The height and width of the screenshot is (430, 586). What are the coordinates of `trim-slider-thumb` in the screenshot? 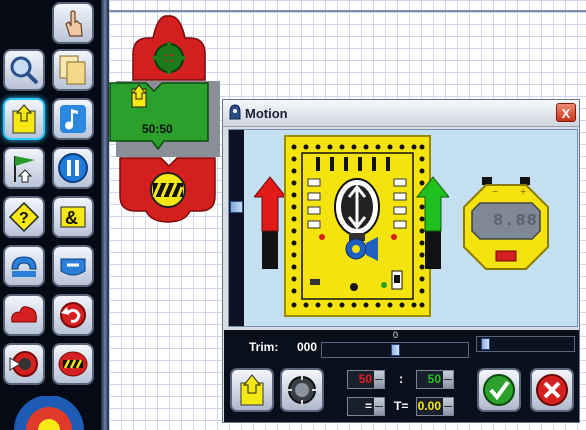 It's located at (395, 350).